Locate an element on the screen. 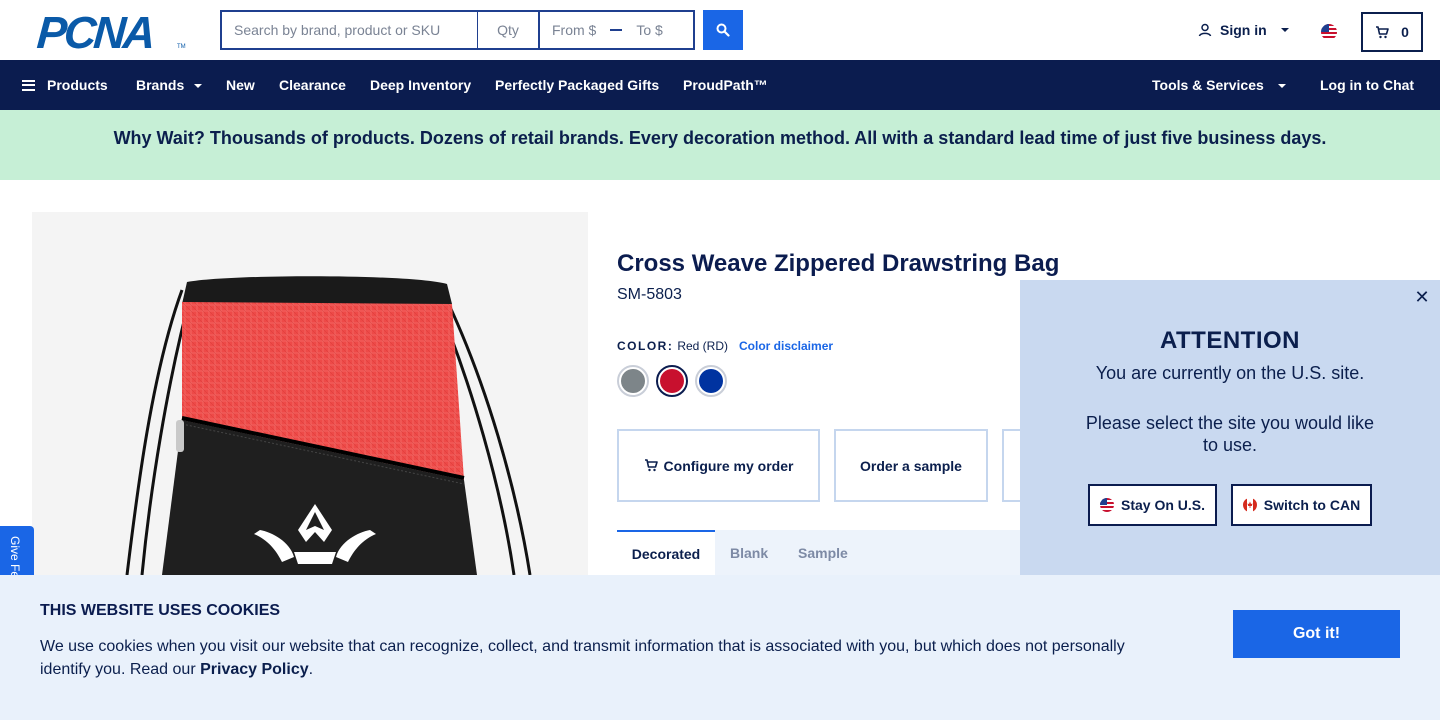 This screenshot has width=1440, height=720. tab-label: Blank is located at coordinates (749, 552).